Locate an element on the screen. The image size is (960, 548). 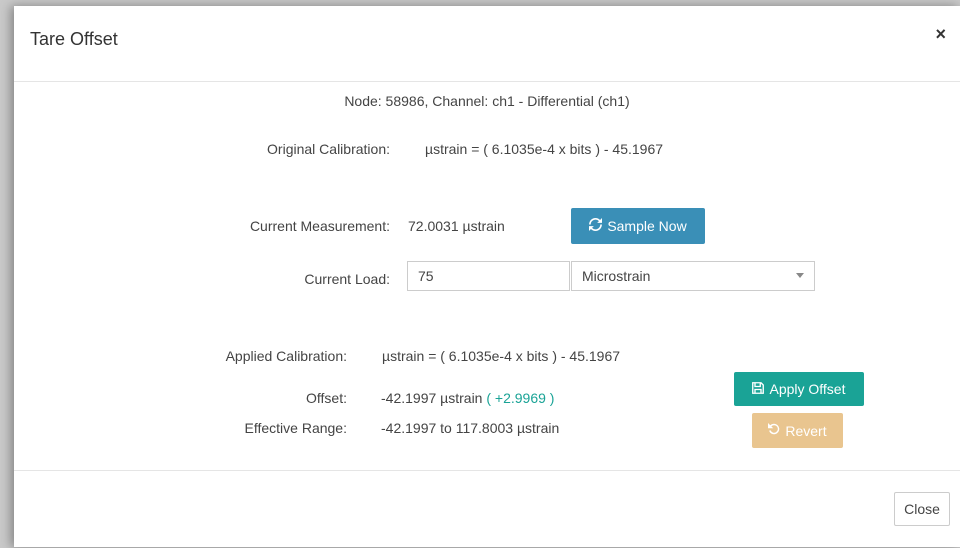
load-unit-selected: Microstrain is located at coordinates (616, 276).